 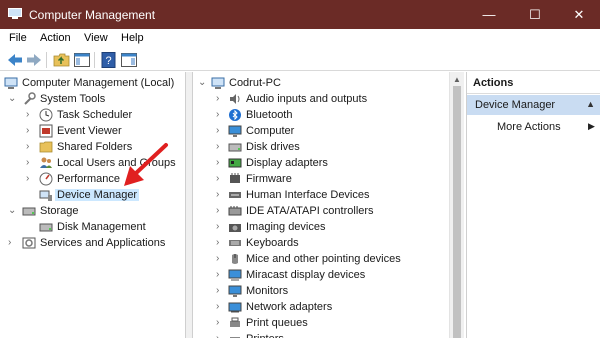 What do you see at coordinates (73, 99) in the screenshot?
I see `tree-label: System Tools` at bounding box center [73, 99].